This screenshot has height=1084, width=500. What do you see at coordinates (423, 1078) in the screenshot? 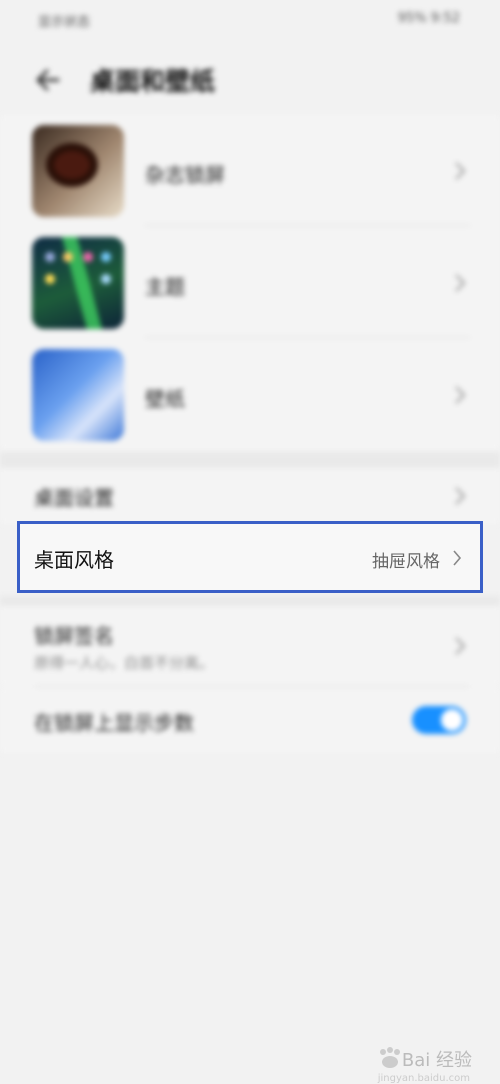
I see `watermark-url: jingyan.baidu.com` at bounding box center [423, 1078].